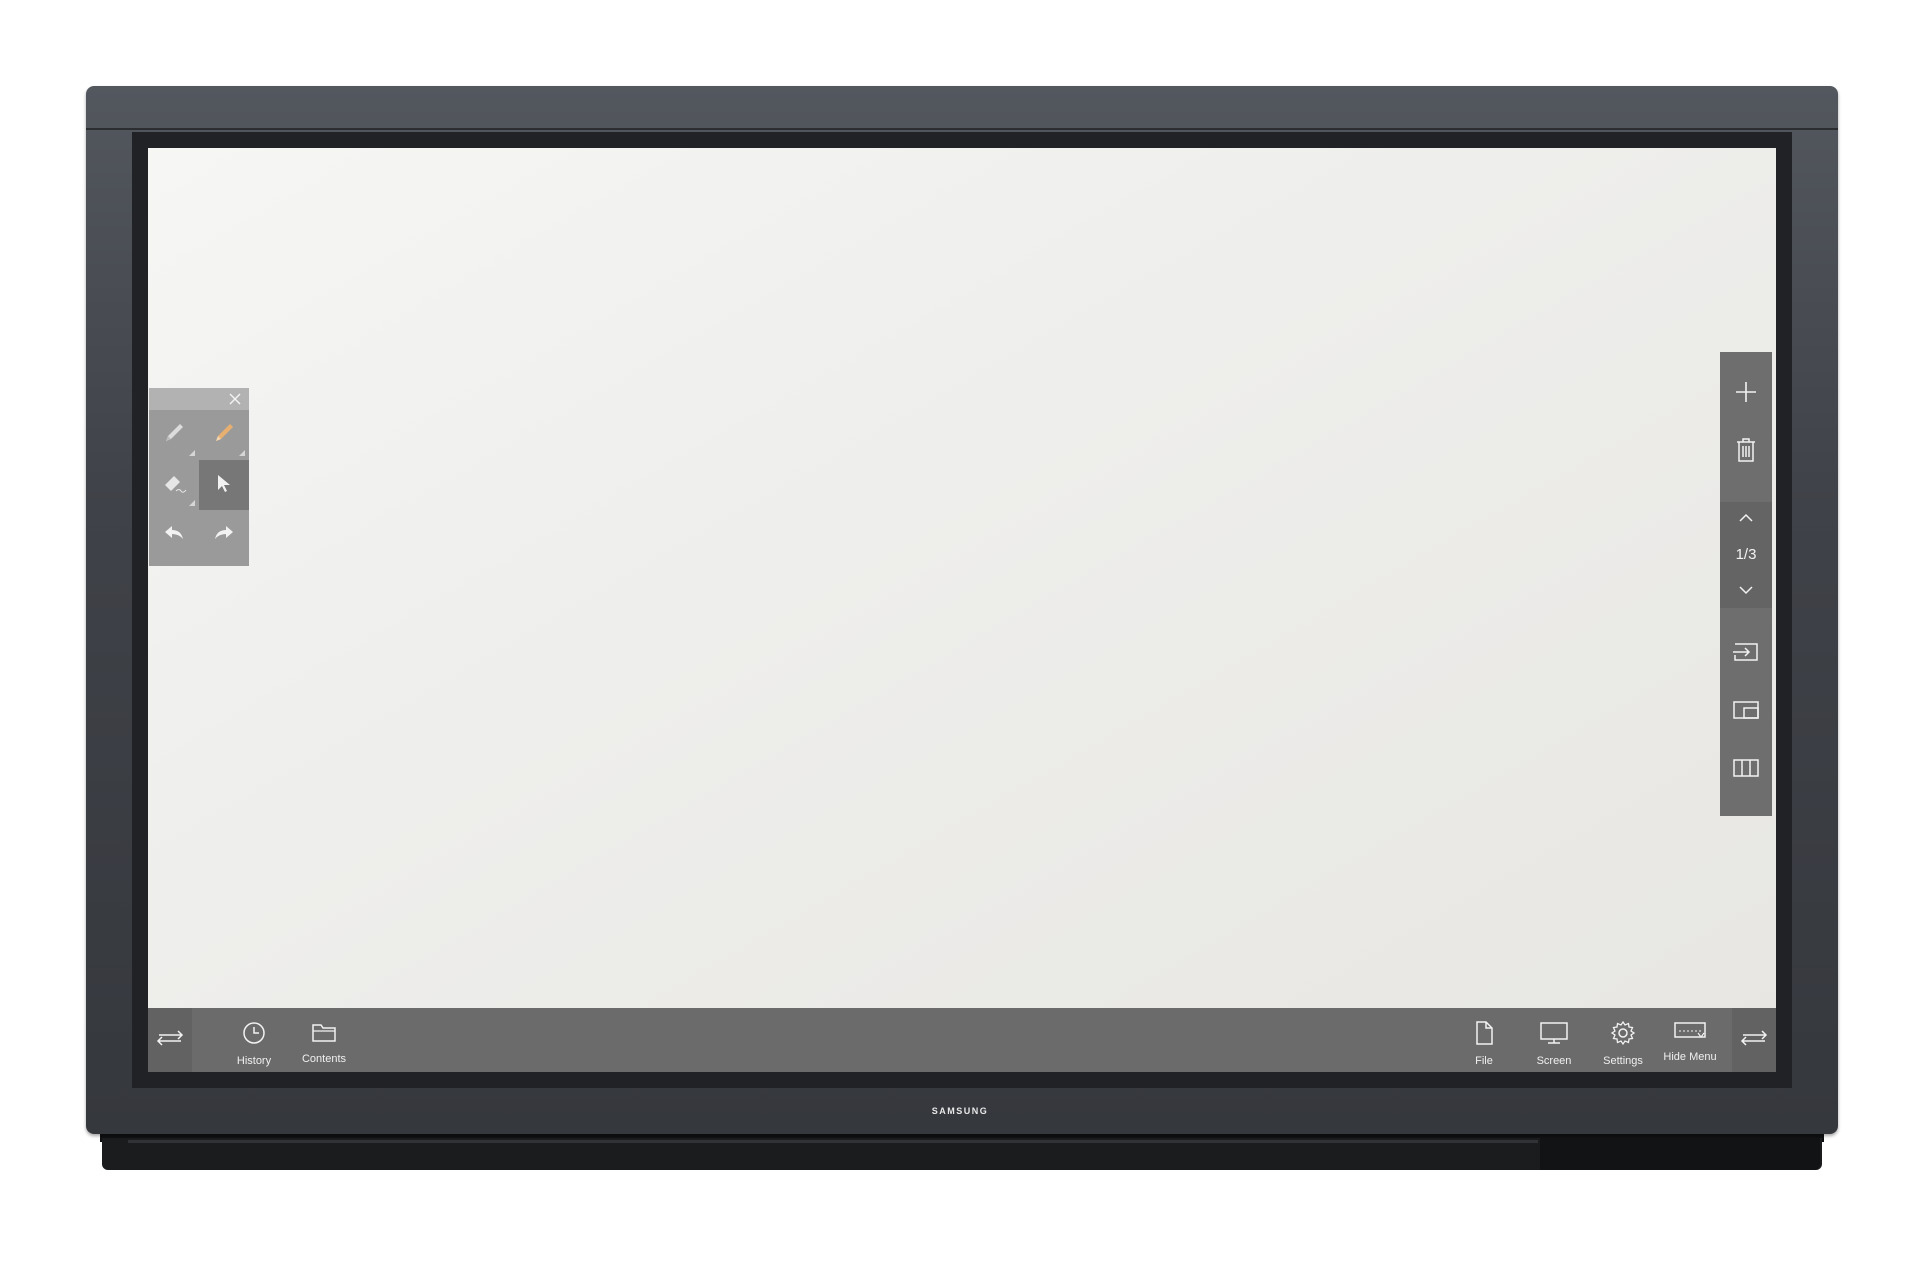  I want to click on pen-icon, so click(174, 435).